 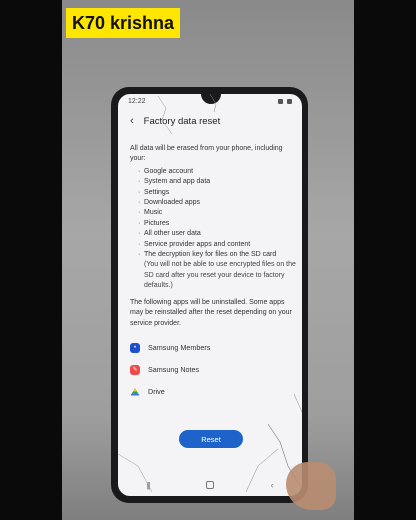 I want to click on app-row-samsung-notes: ✎ Samsung Notes, so click(x=213, y=370).